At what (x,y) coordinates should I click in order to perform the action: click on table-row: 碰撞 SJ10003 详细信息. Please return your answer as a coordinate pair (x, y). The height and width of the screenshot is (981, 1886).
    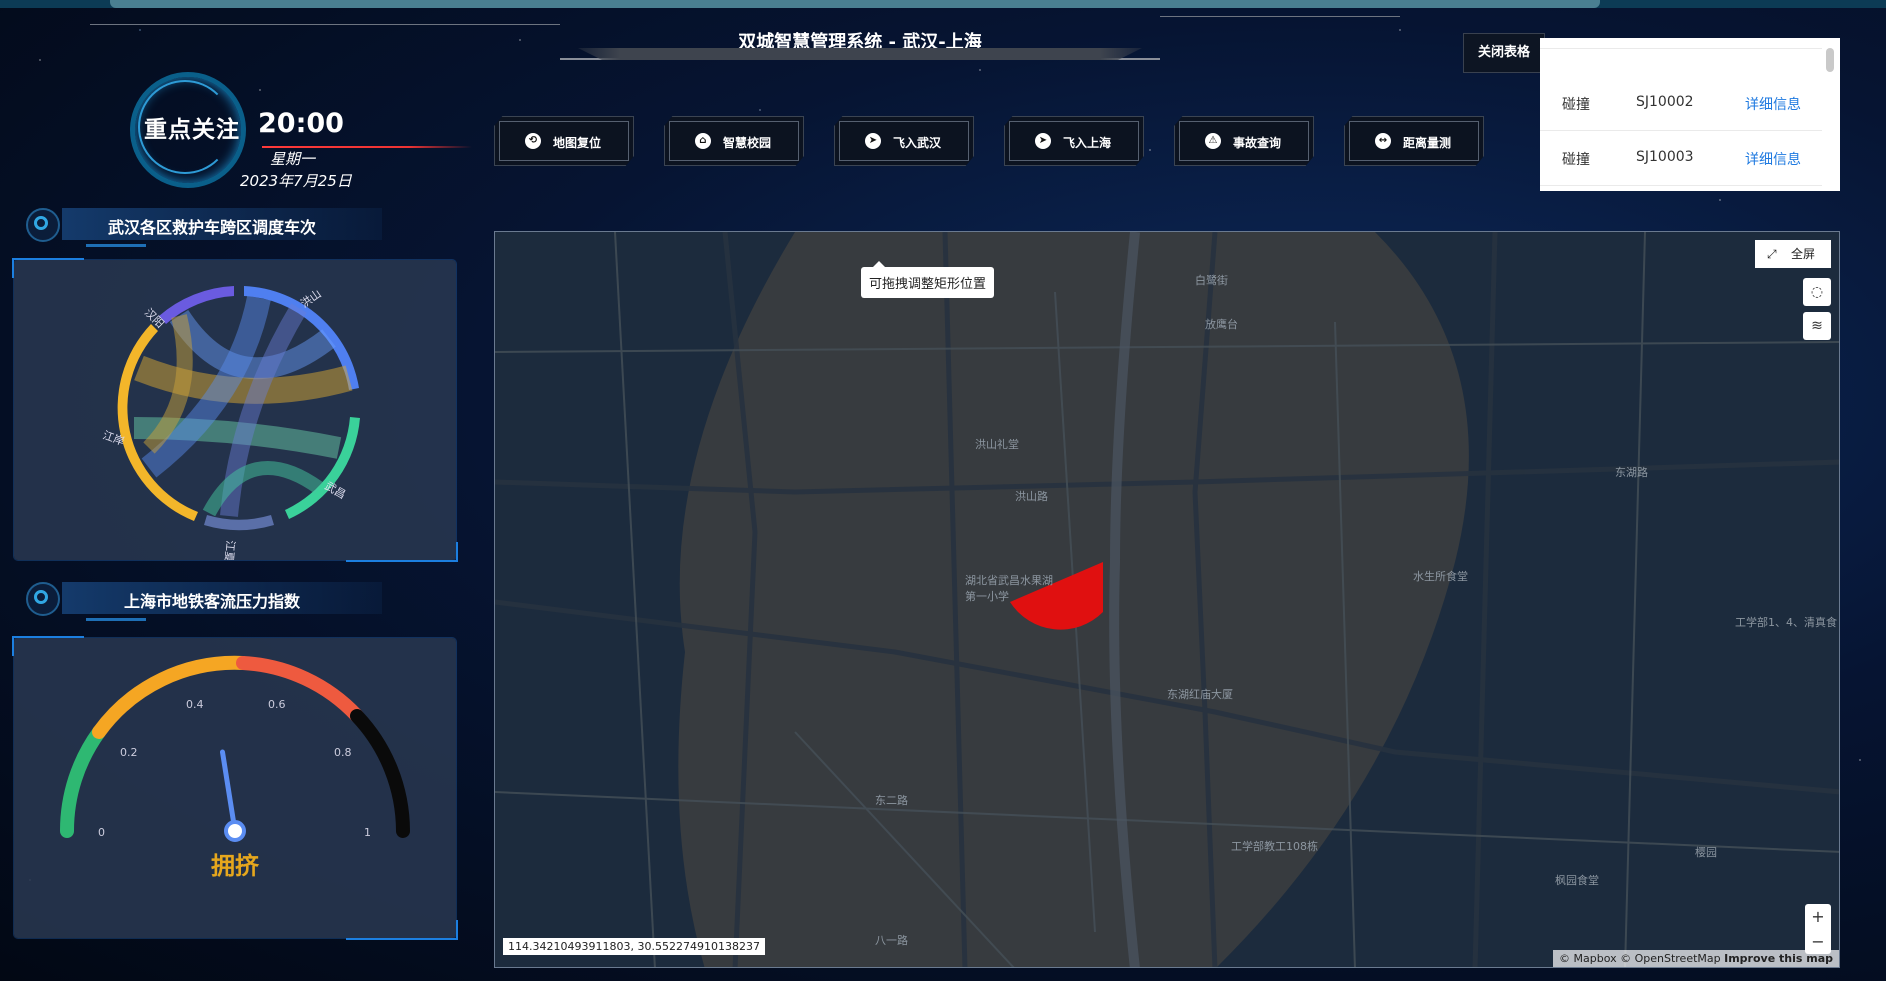
    Looking at the image, I should click on (1681, 158).